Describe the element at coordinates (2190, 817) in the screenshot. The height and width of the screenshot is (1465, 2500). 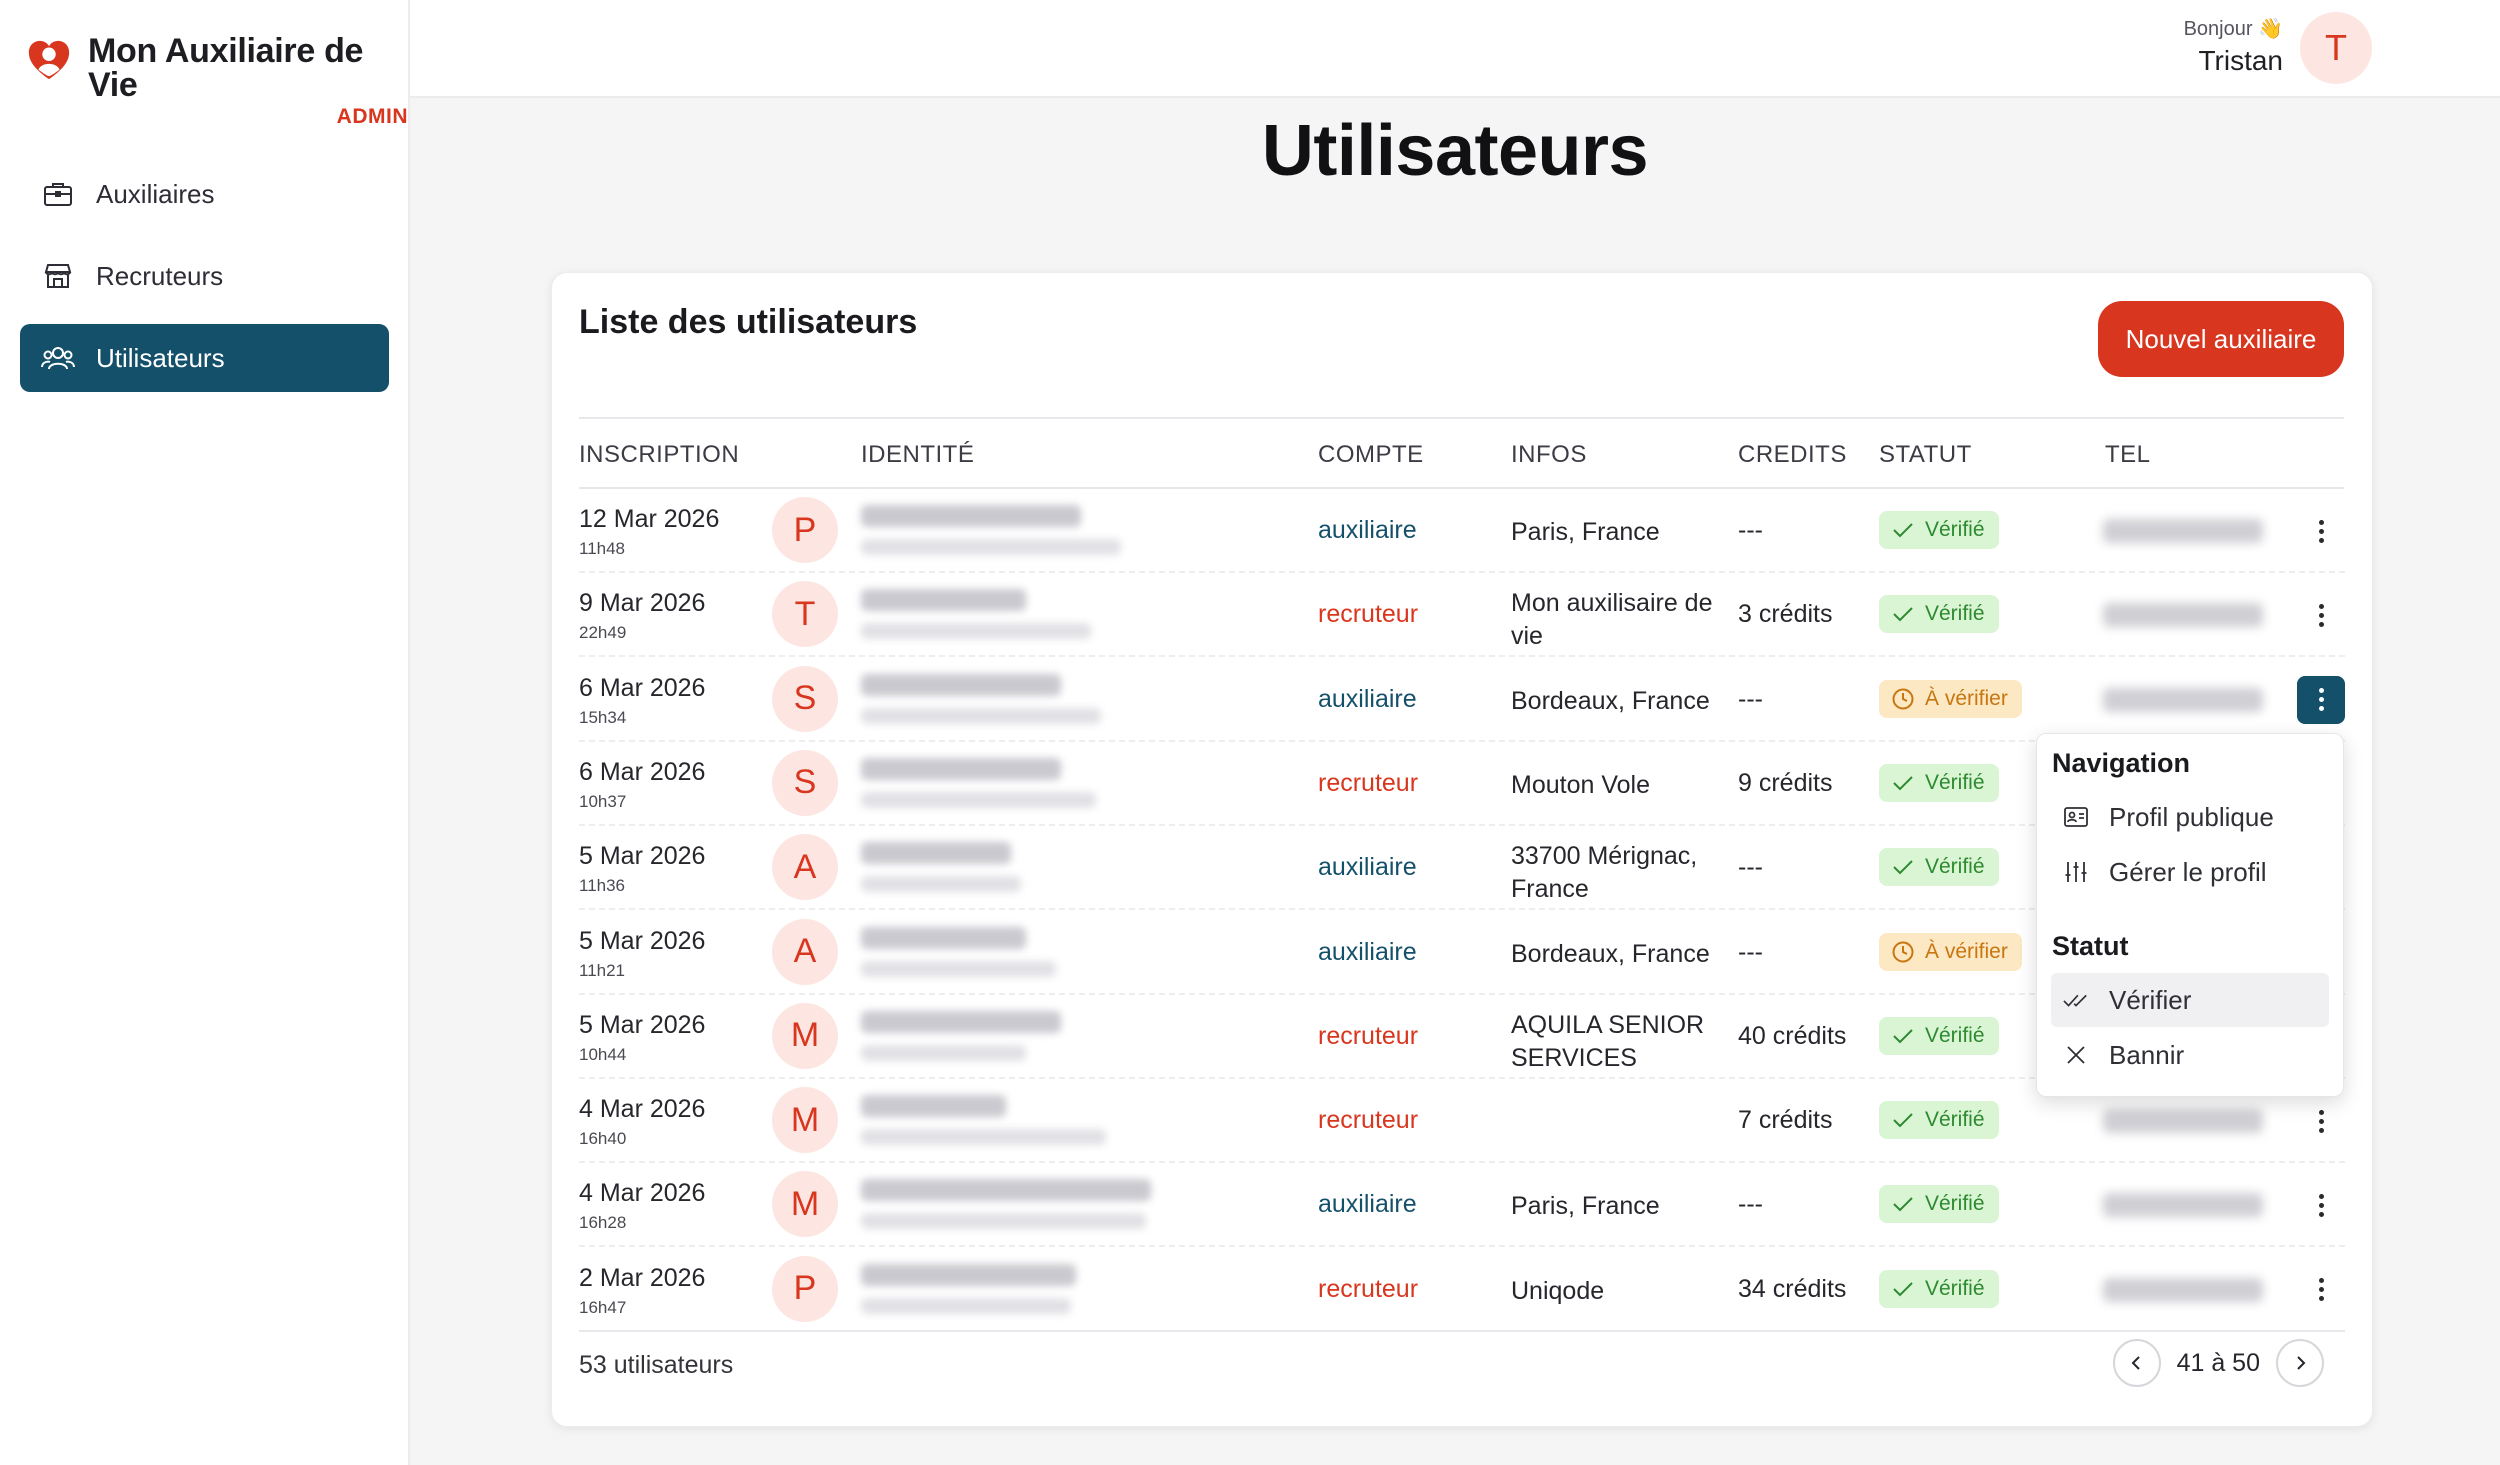
I see `menu-item-profil-publique: Profil publique` at that location.